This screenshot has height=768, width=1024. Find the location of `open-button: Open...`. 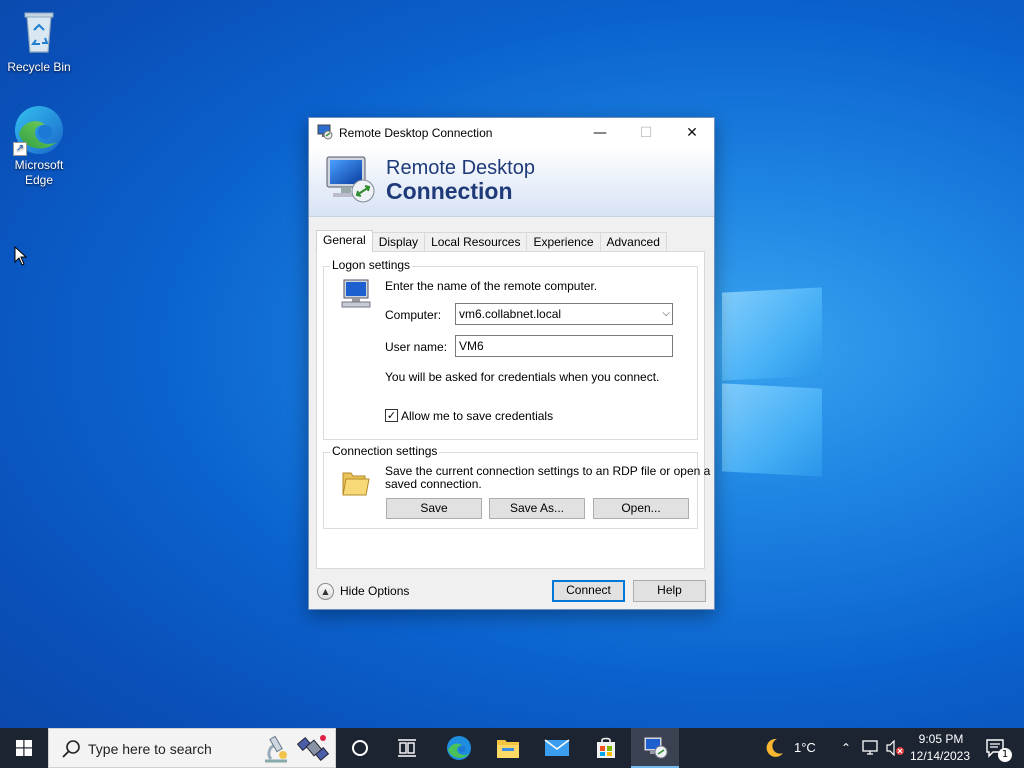

open-button: Open... is located at coordinates (641, 508).